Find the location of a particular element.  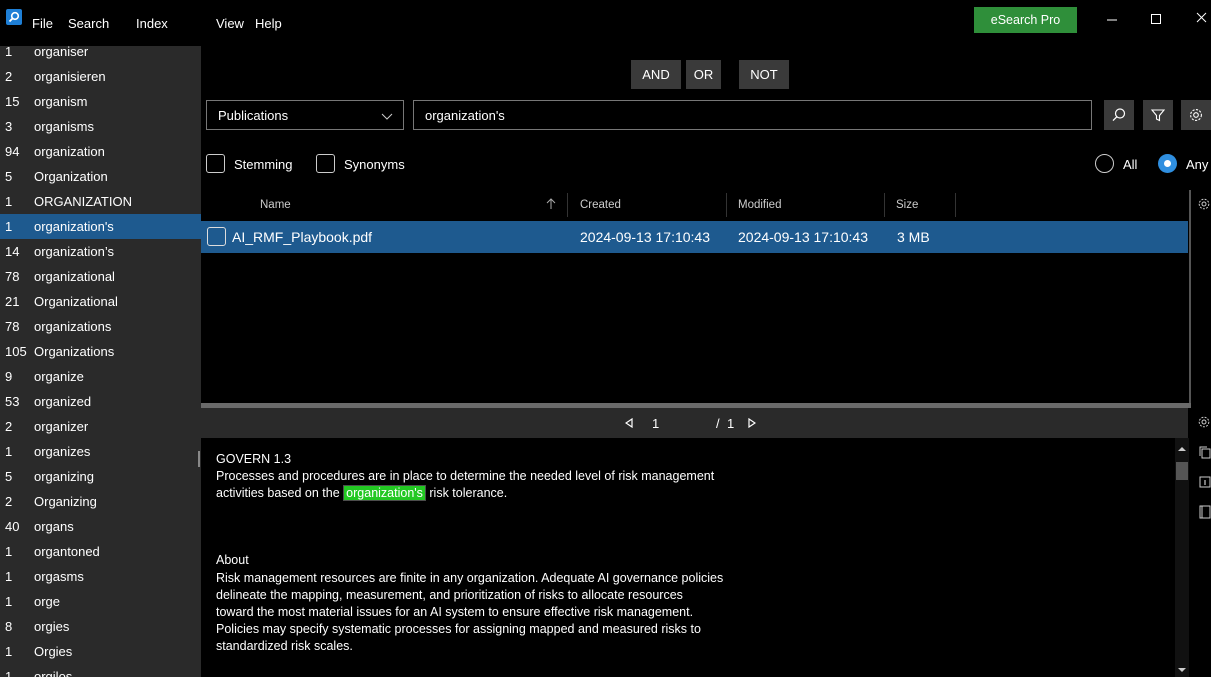

list-item: 5 organizing is located at coordinates (100, 476).